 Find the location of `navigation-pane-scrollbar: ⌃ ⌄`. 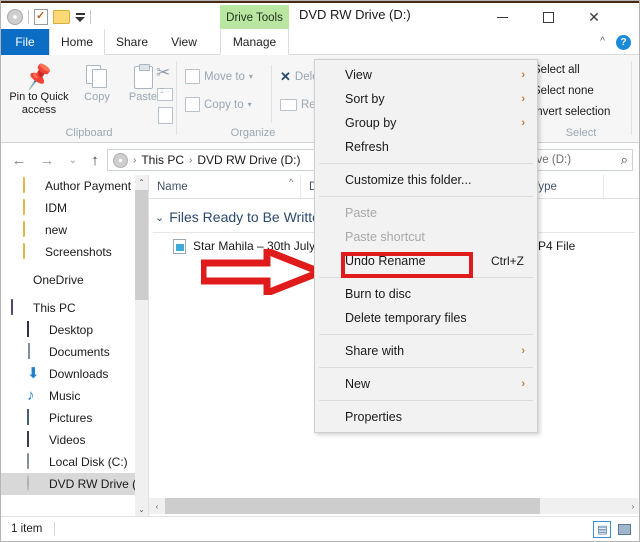

navigation-pane-scrollbar: ⌃ ⌄ is located at coordinates (141, 346).